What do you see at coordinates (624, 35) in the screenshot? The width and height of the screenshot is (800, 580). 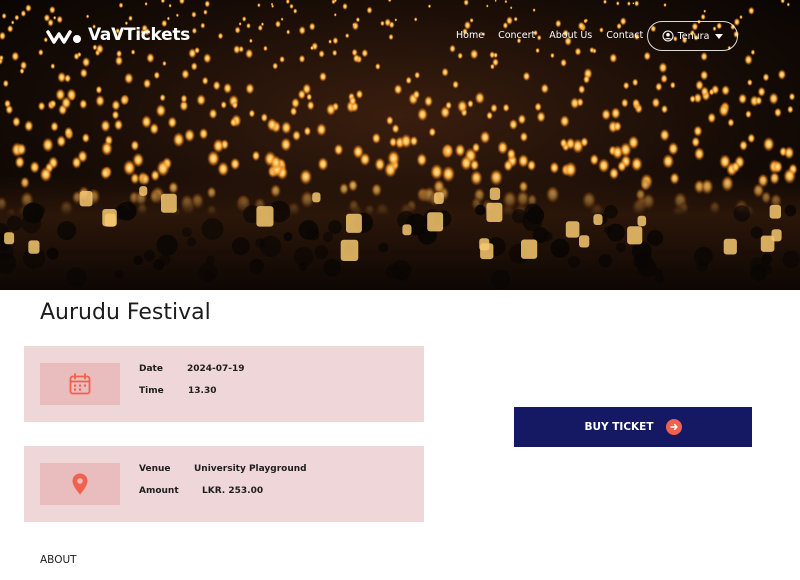 I see `nav-link-contact: Contact` at bounding box center [624, 35].